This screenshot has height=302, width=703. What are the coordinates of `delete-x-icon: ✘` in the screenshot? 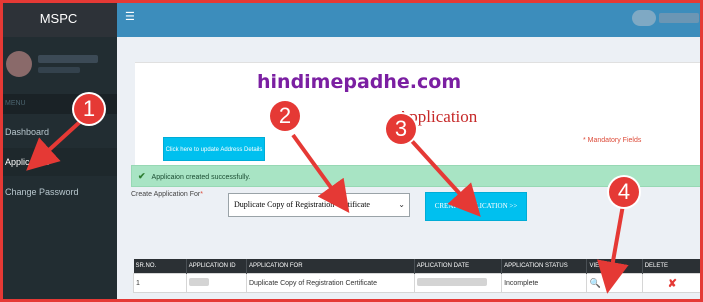 It's located at (672, 284).